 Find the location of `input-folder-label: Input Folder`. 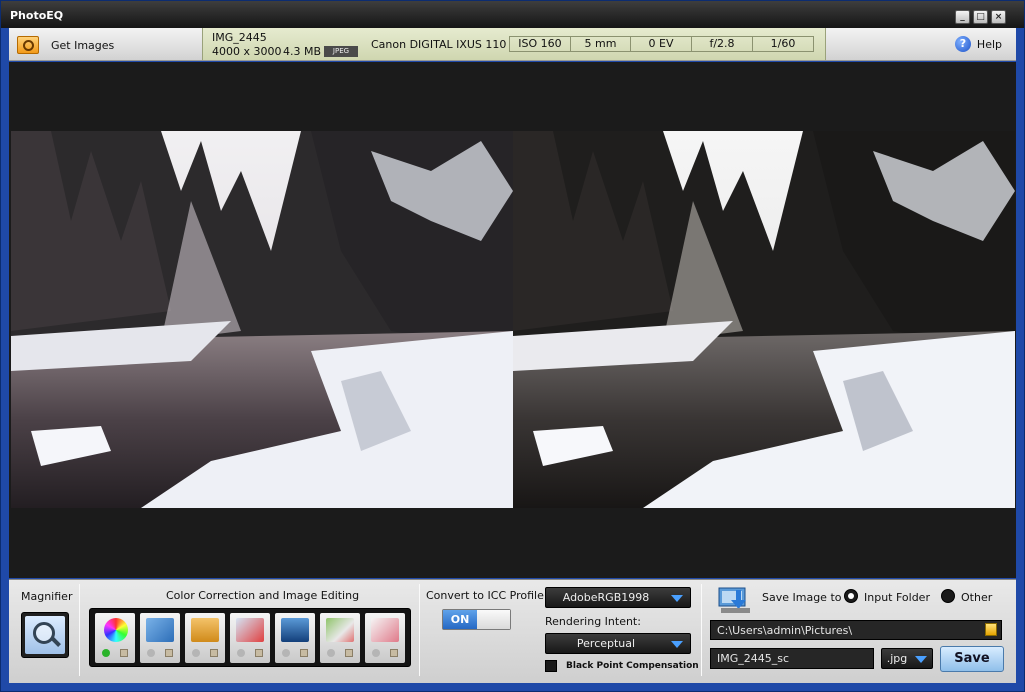

input-folder-label: Input Folder is located at coordinates (897, 597).